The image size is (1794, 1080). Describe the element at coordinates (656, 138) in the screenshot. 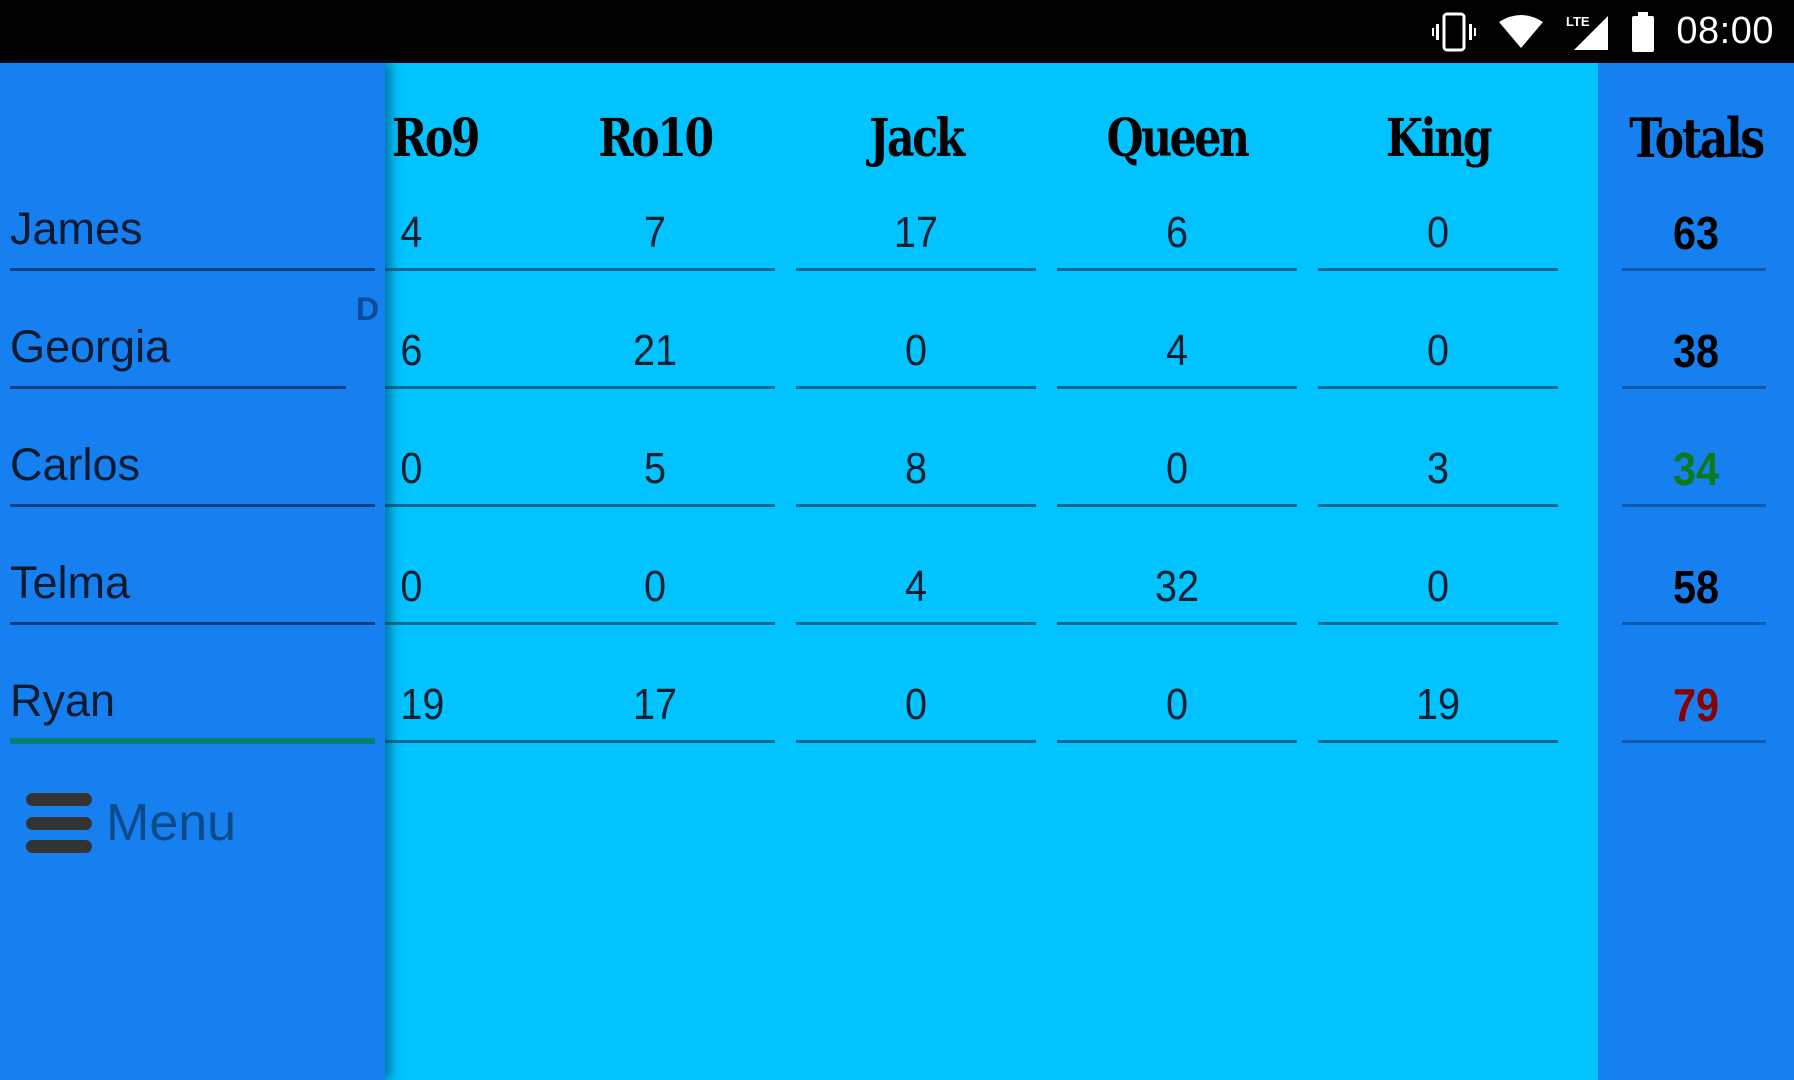

I see `column-header-ro10: Ro10` at that location.